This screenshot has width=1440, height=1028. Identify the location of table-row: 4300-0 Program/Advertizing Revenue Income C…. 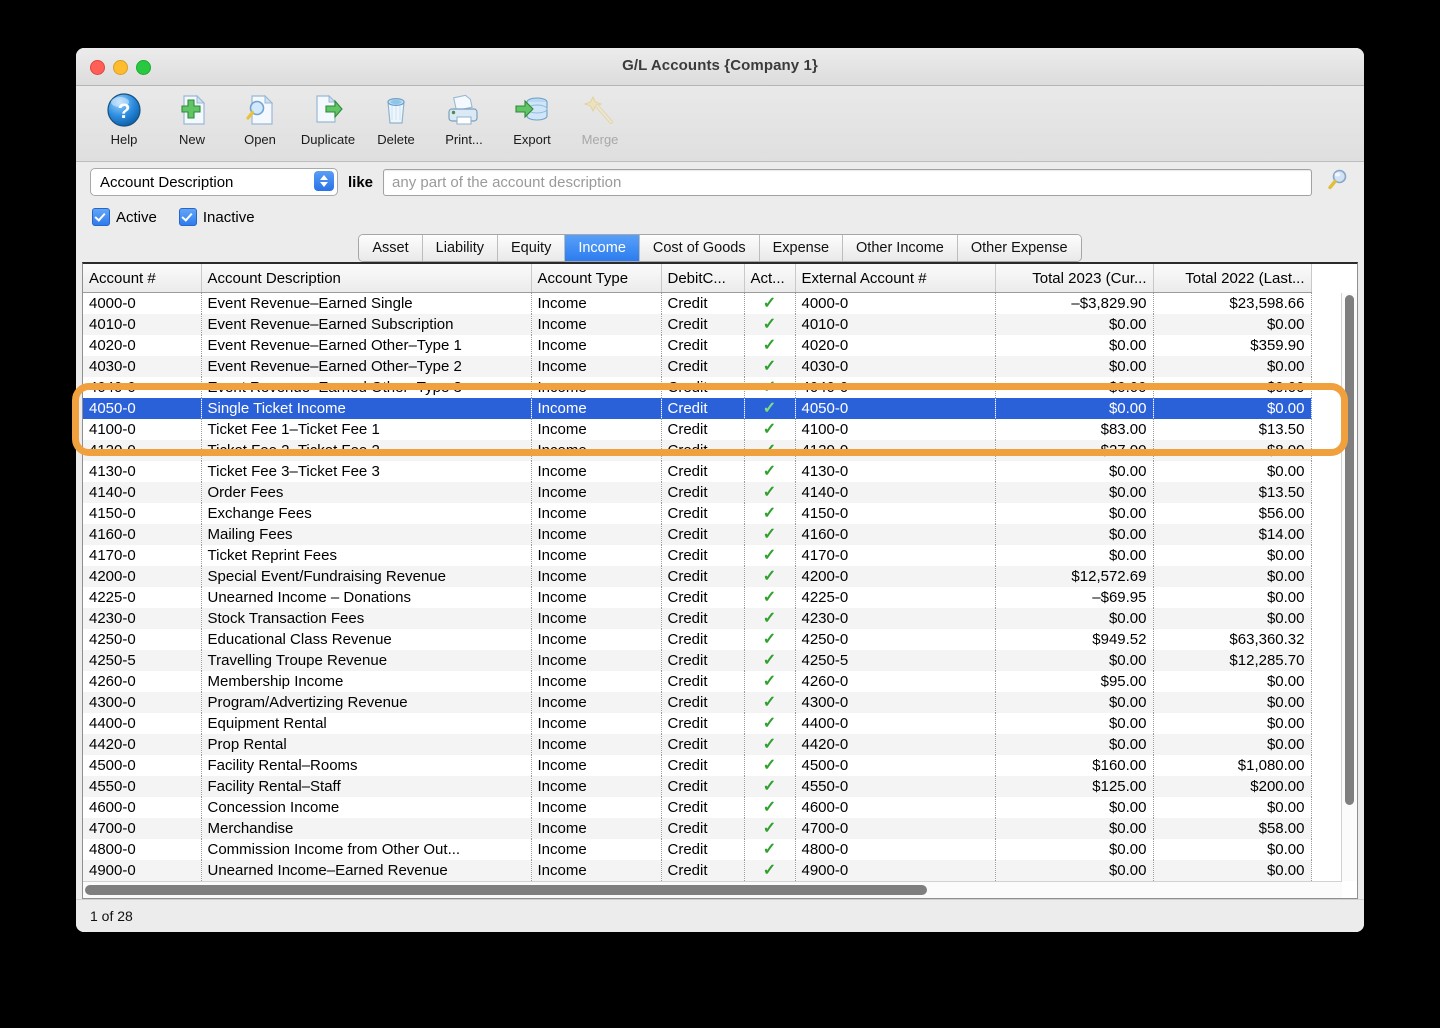
(697, 702).